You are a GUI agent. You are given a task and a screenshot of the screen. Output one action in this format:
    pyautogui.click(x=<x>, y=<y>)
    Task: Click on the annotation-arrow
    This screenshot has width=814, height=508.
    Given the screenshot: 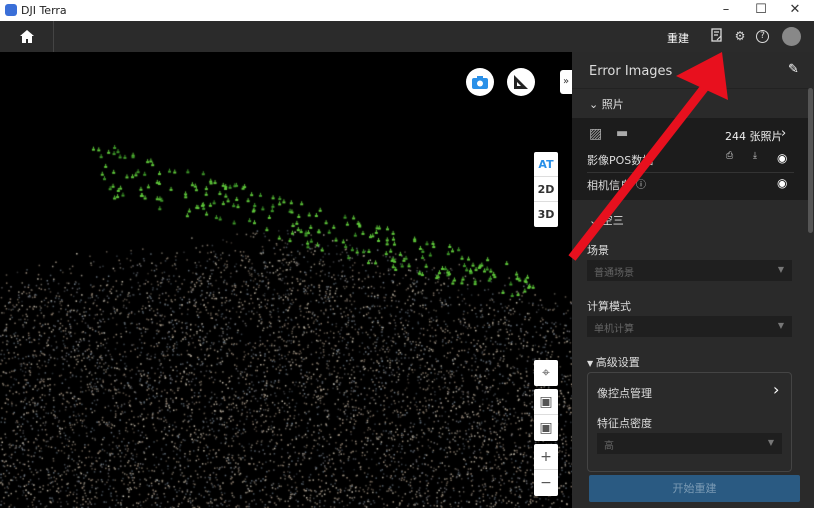 What is the action you would take?
    pyautogui.click(x=648, y=156)
    